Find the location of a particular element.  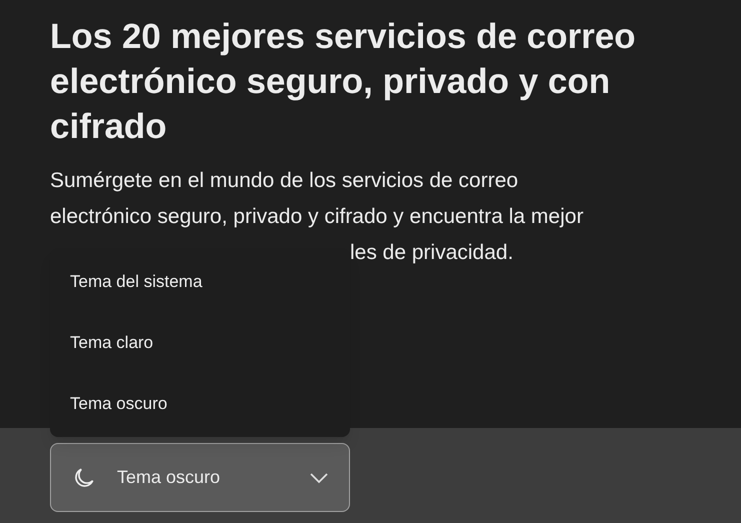

description-line: Sumérgete en el mundo de los servicios de correo is located at coordinates (285, 181).